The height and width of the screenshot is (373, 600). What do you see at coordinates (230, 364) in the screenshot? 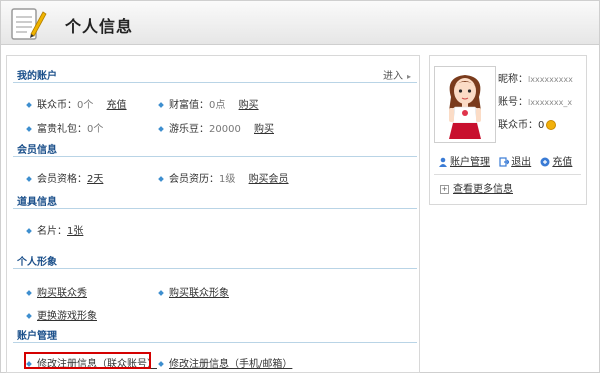
I see `edit-reg-phone-link: 修改注册信息（手机/邮箱）` at bounding box center [230, 364].